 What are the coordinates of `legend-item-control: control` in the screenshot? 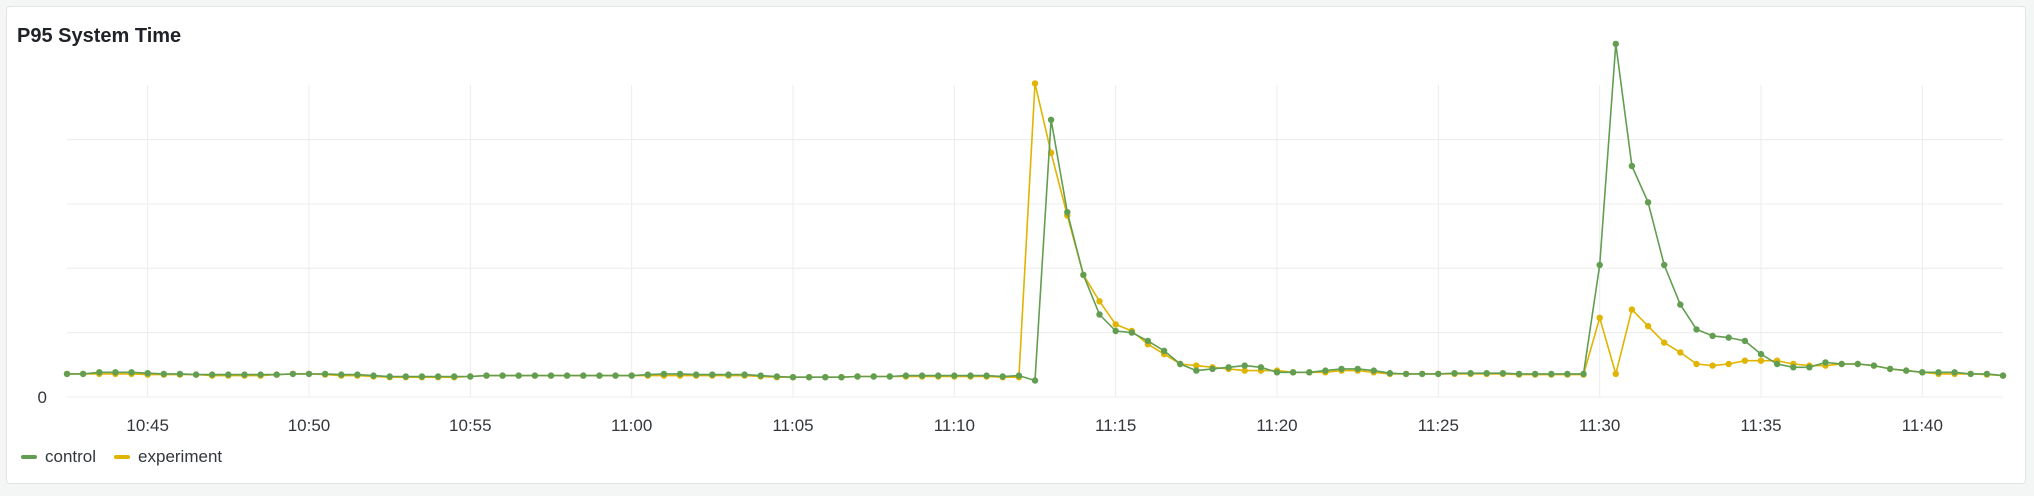 It's located at (58, 457).